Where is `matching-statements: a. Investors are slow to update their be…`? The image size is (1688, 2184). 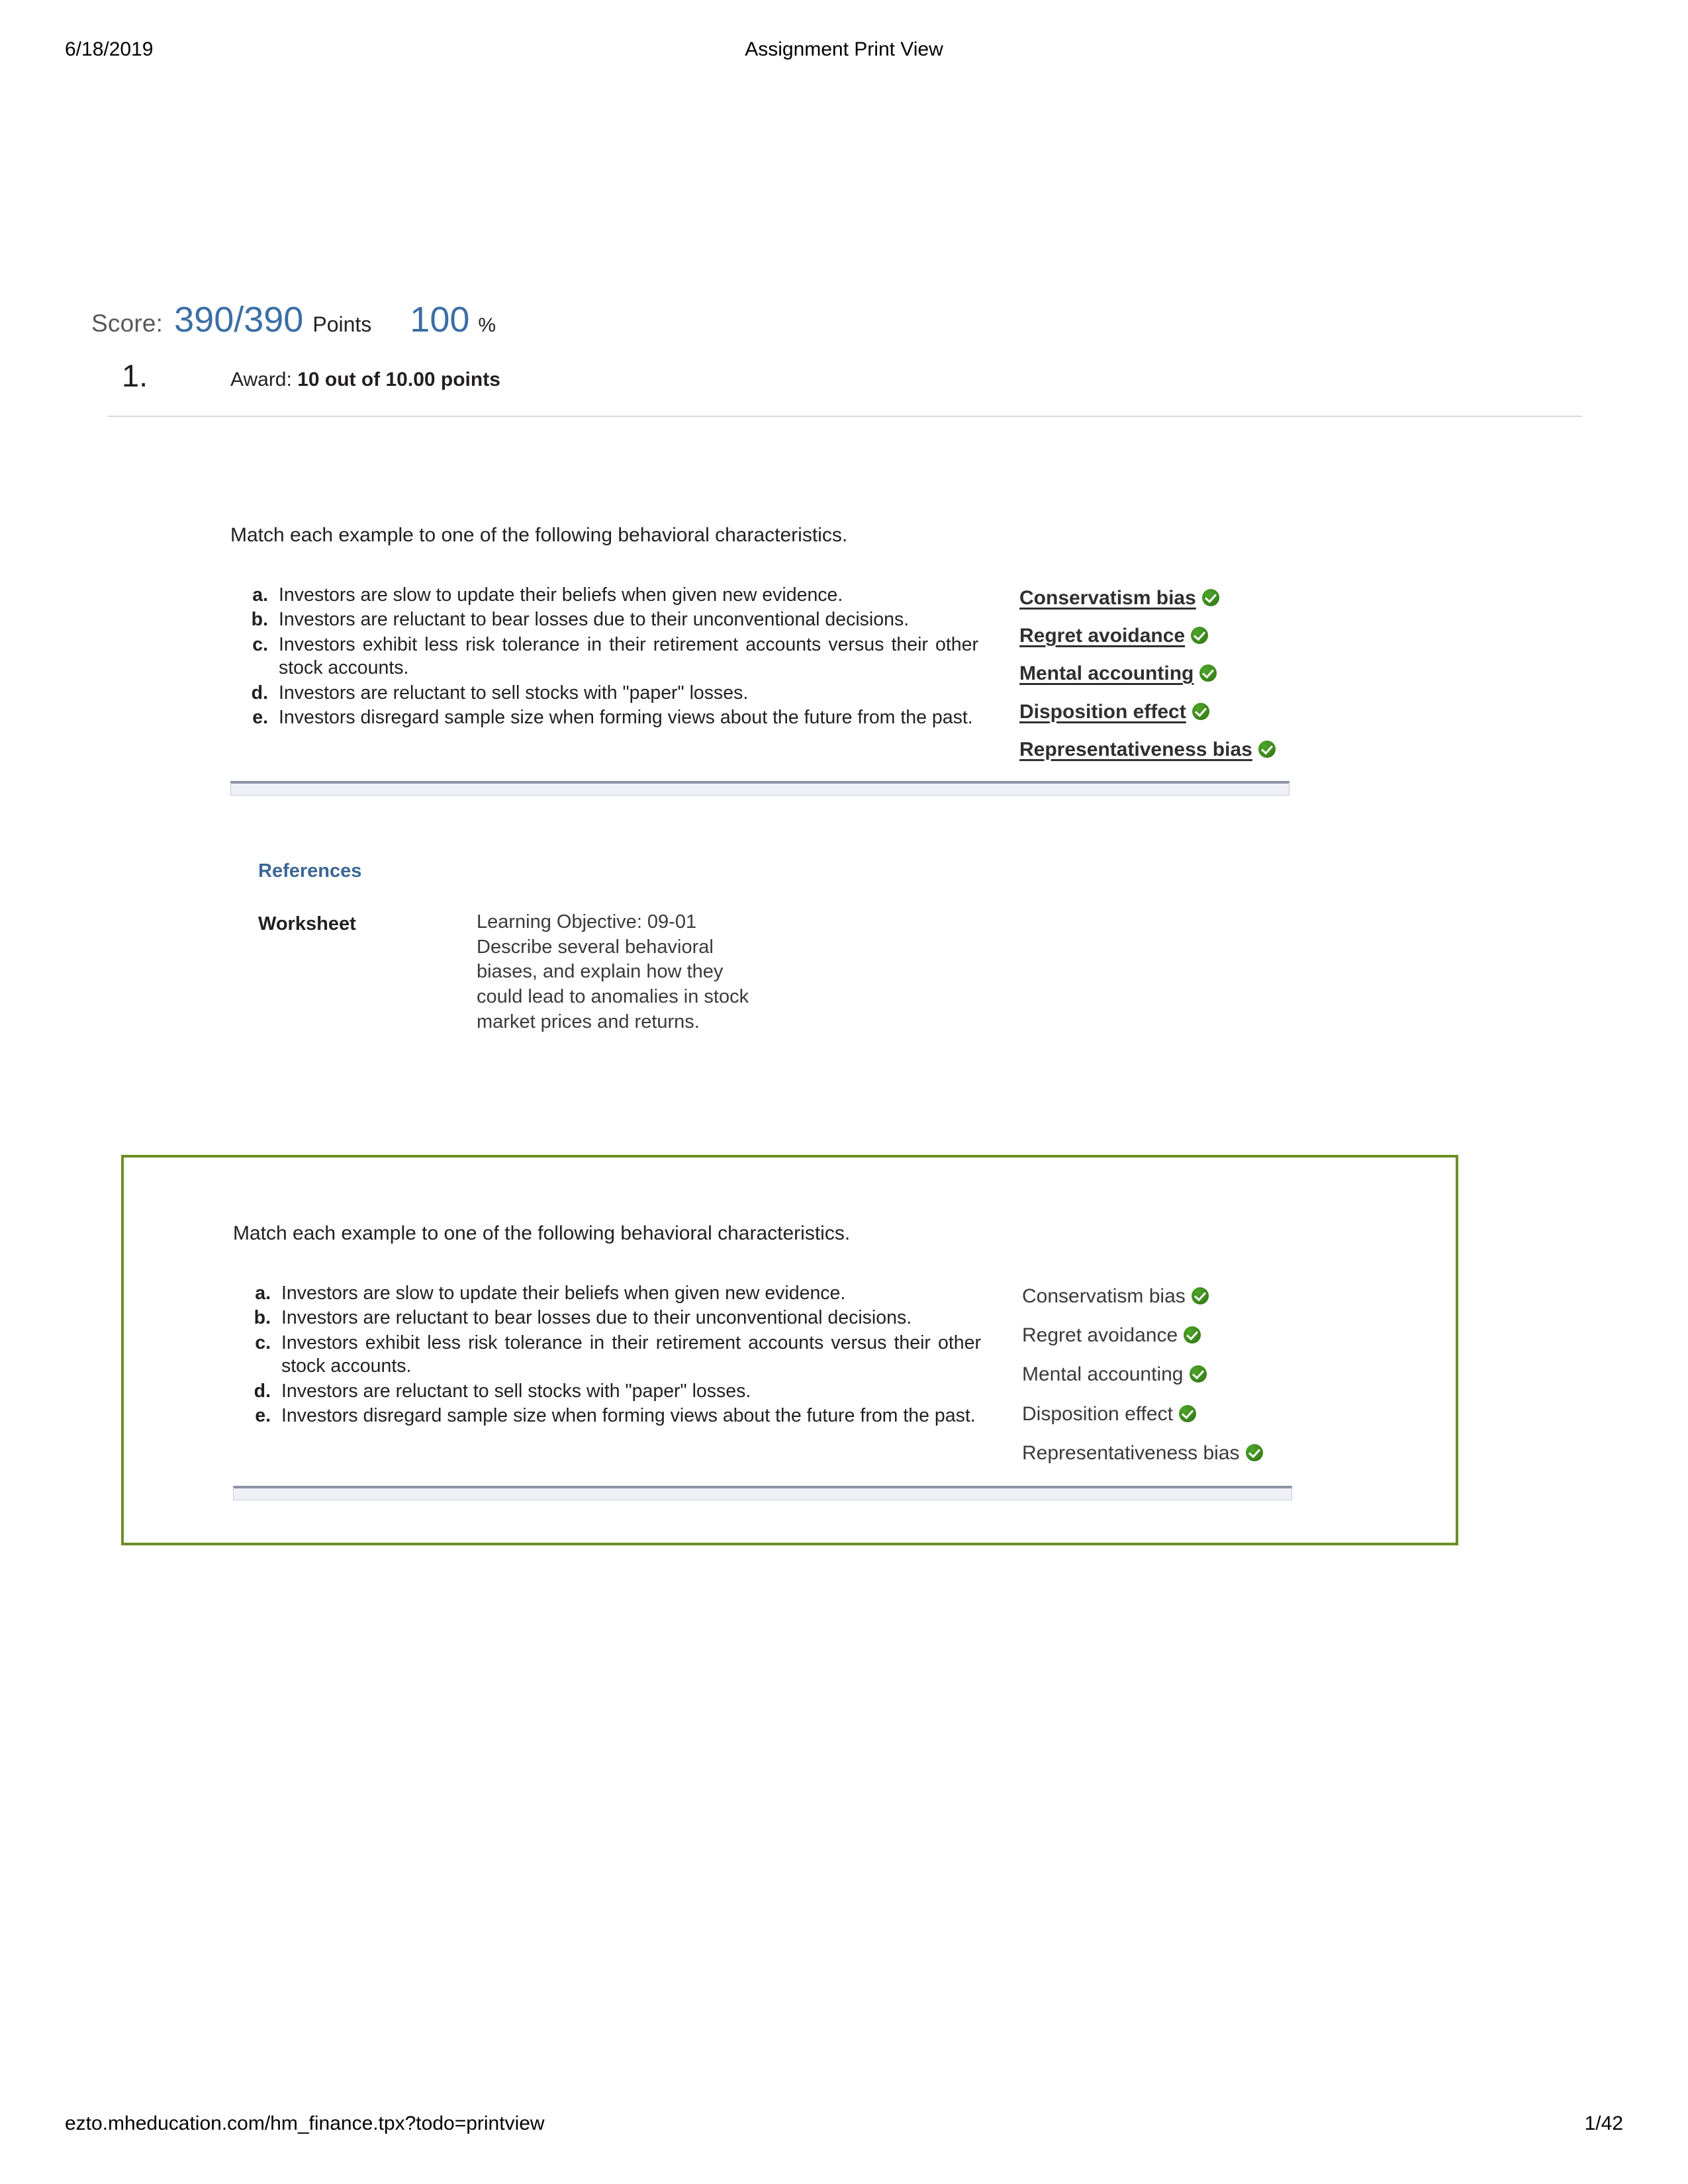 matching-statements: a. Investors are slow to update their be… is located at coordinates (604, 658).